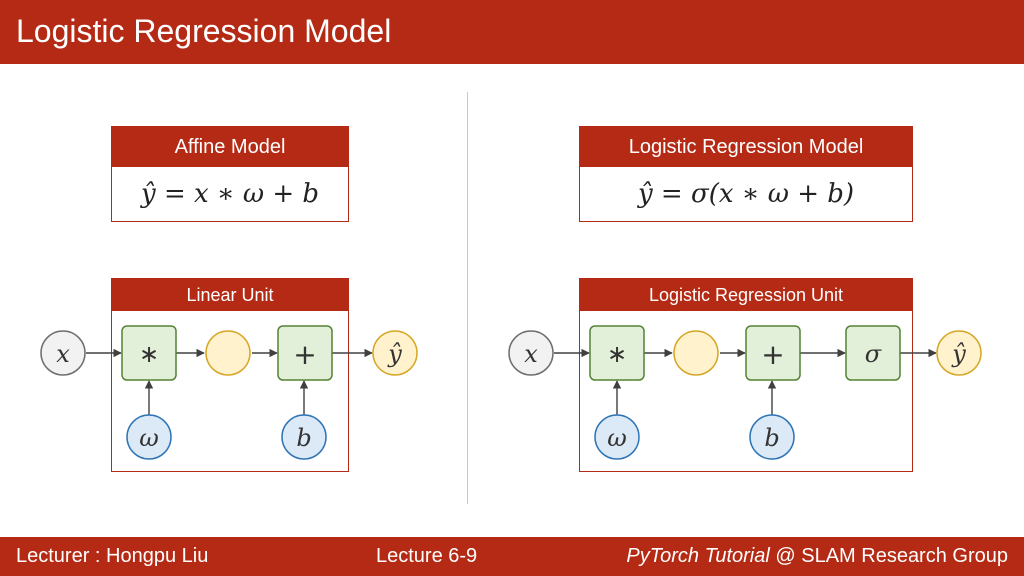  Describe the element at coordinates (698, 556) in the screenshot. I see `tutorial-name: PyTorch Tutorial` at that location.